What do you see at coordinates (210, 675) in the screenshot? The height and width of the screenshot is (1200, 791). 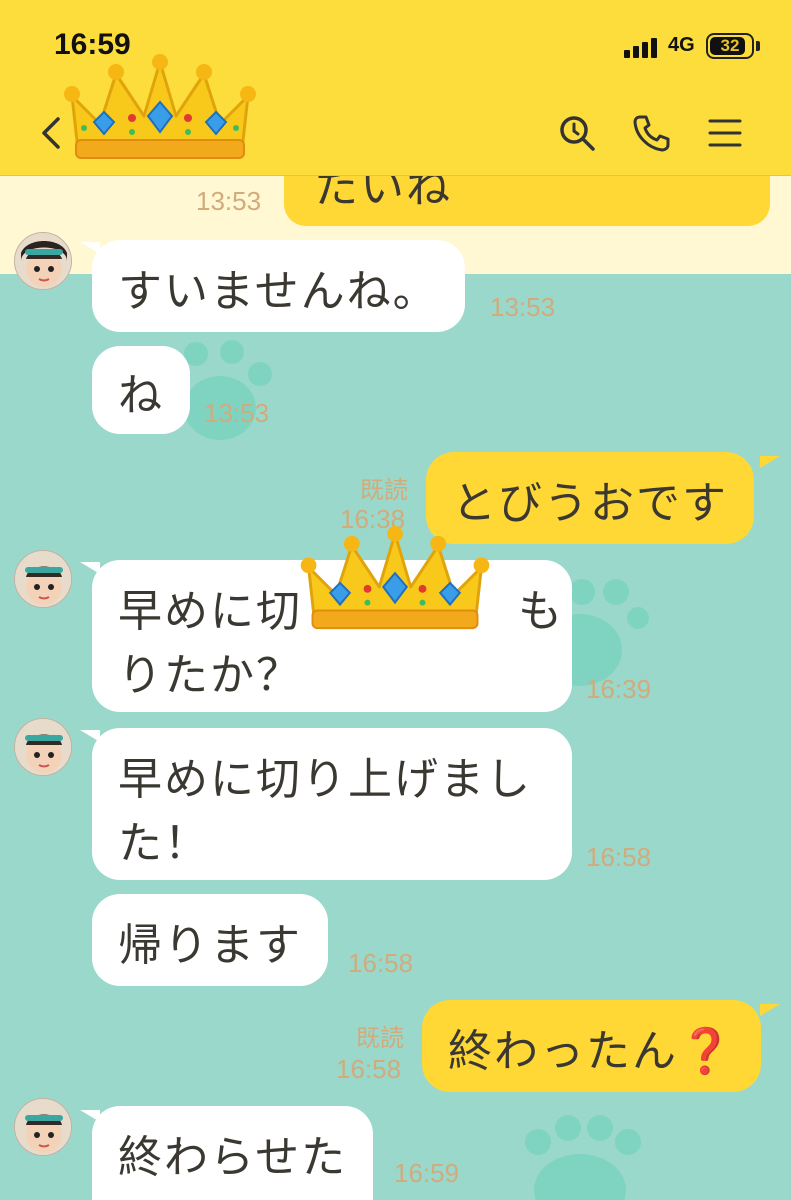 I see `message-text-line2: りたか？` at bounding box center [210, 675].